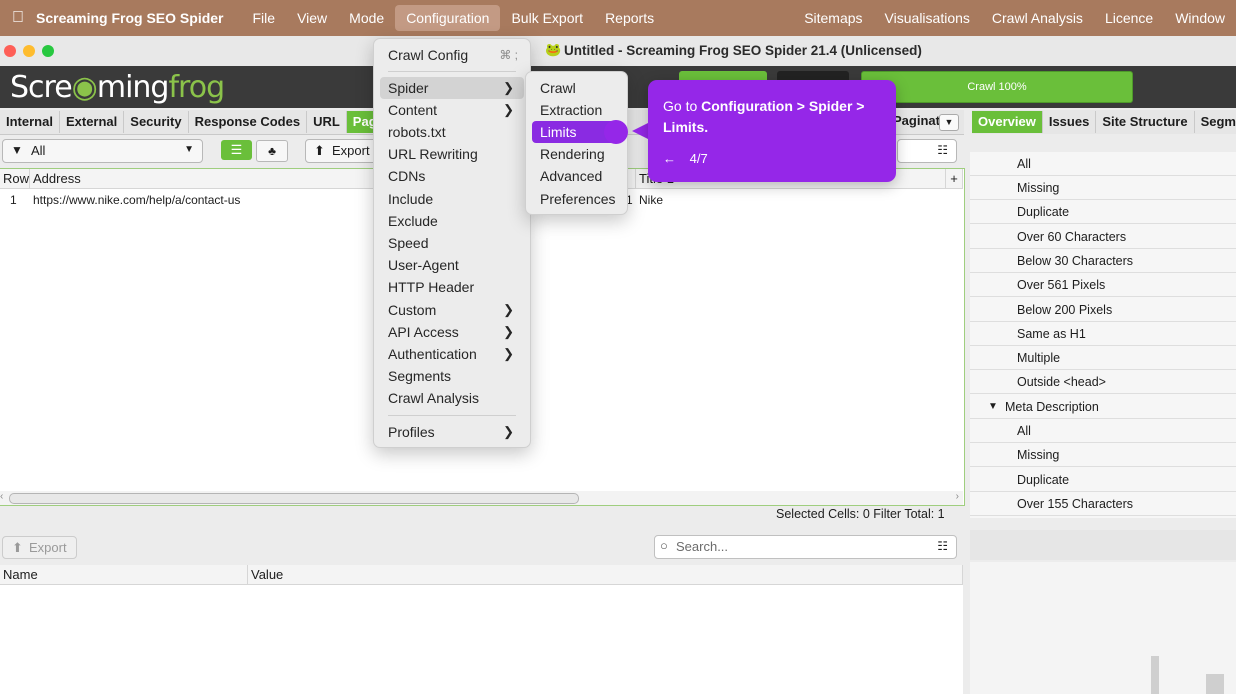  I want to click on menu-spider: Spider ❯, so click(452, 88).